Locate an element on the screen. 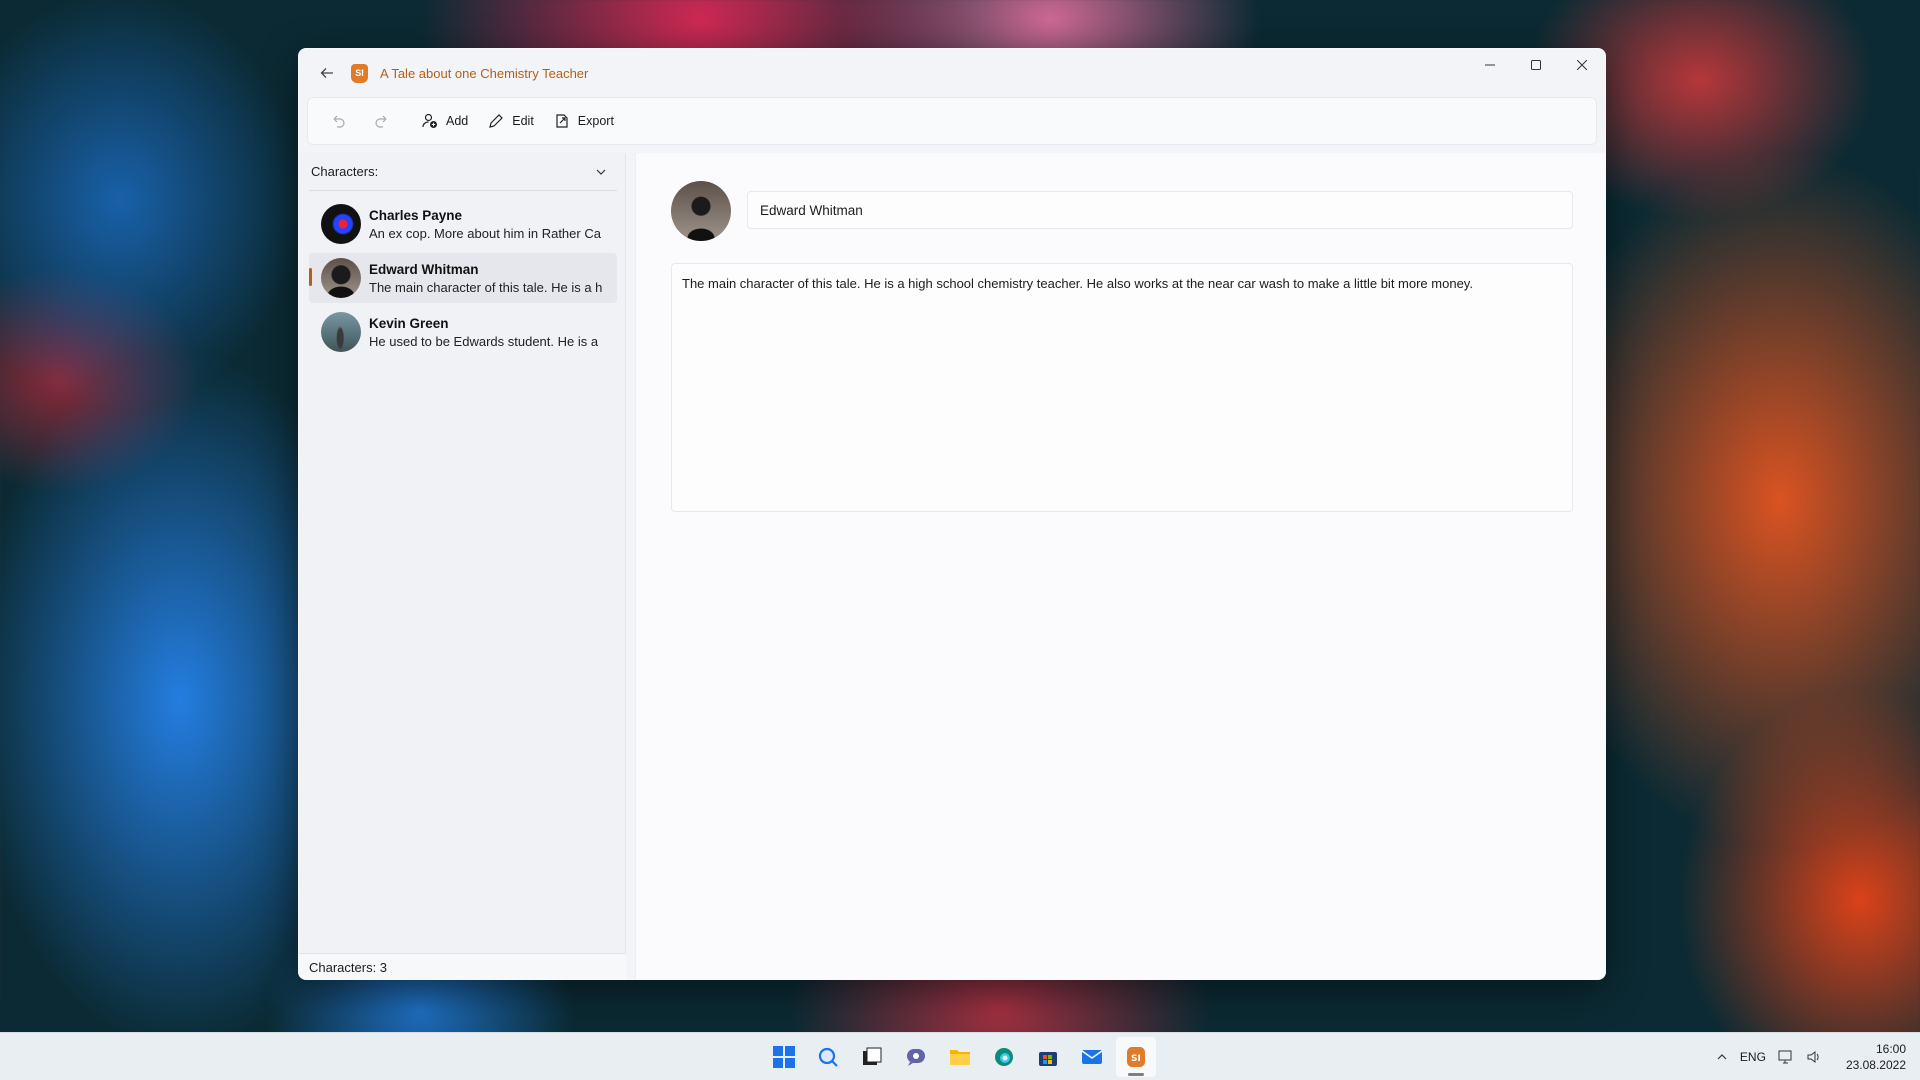 The height and width of the screenshot is (1080, 1920). start-button is located at coordinates (784, 1057).